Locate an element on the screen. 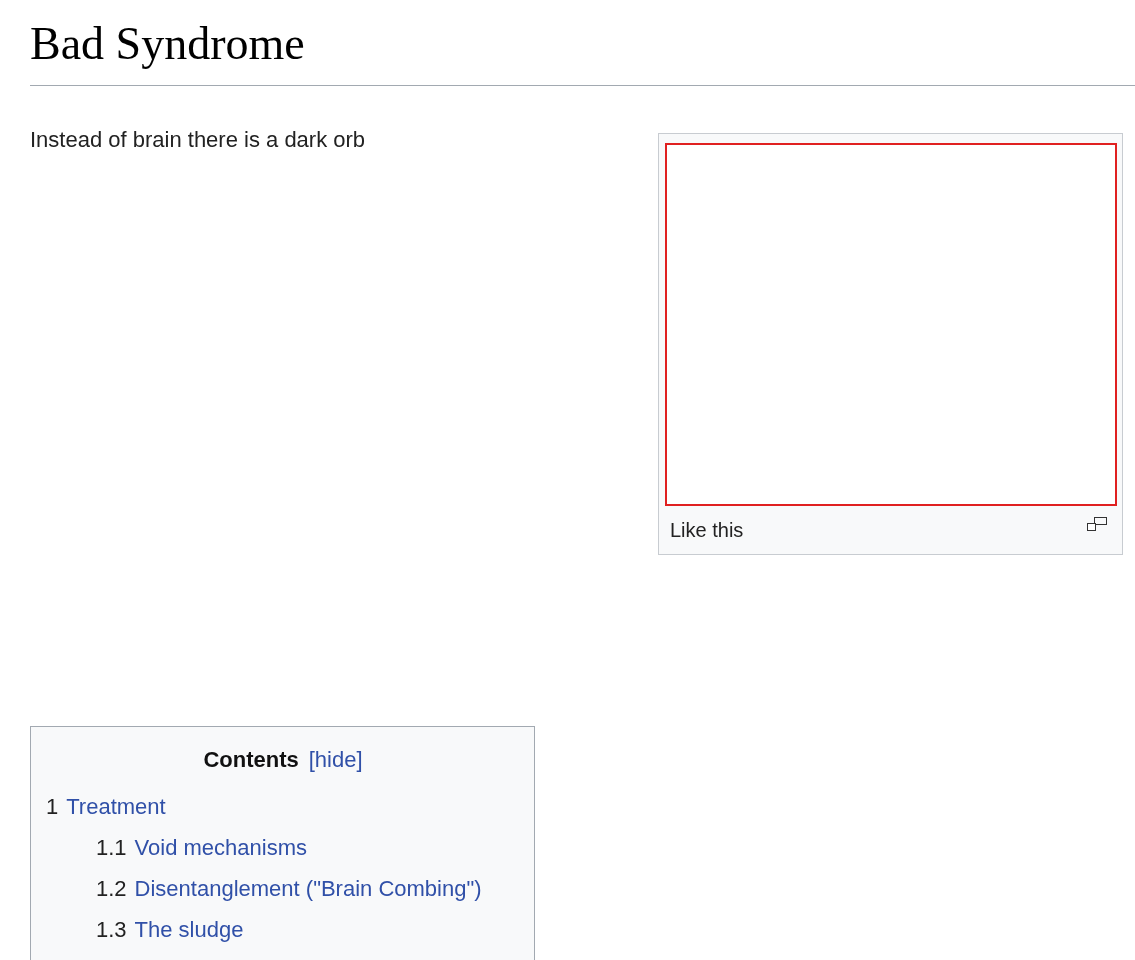  contents-link: 1.2 Disentanglement ("Brain Combing") is located at coordinates (289, 888).